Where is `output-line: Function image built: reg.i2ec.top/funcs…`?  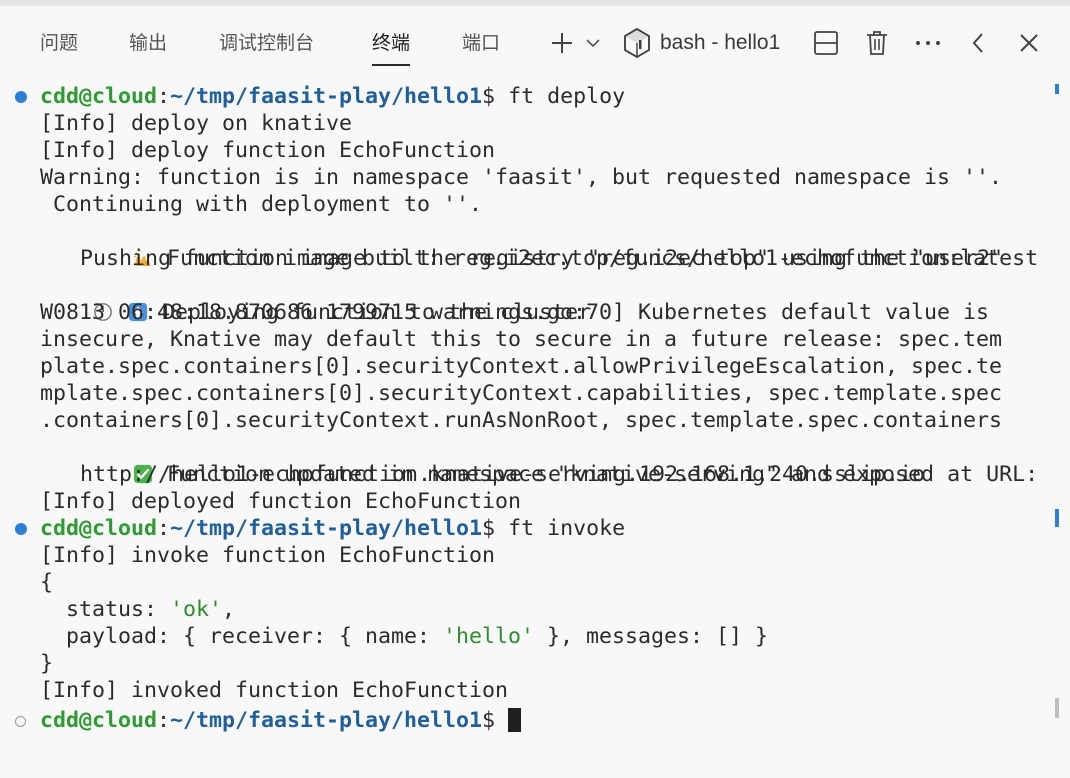
output-line: Function image built: reg.i2ec.top/funcs… is located at coordinates (559, 244).